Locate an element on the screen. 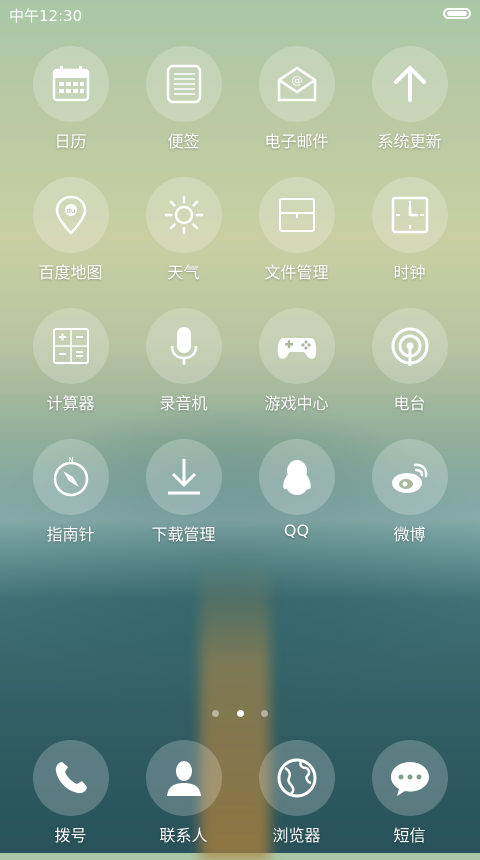 This screenshot has width=480, height=860. phone-icon is located at coordinates (70, 778).